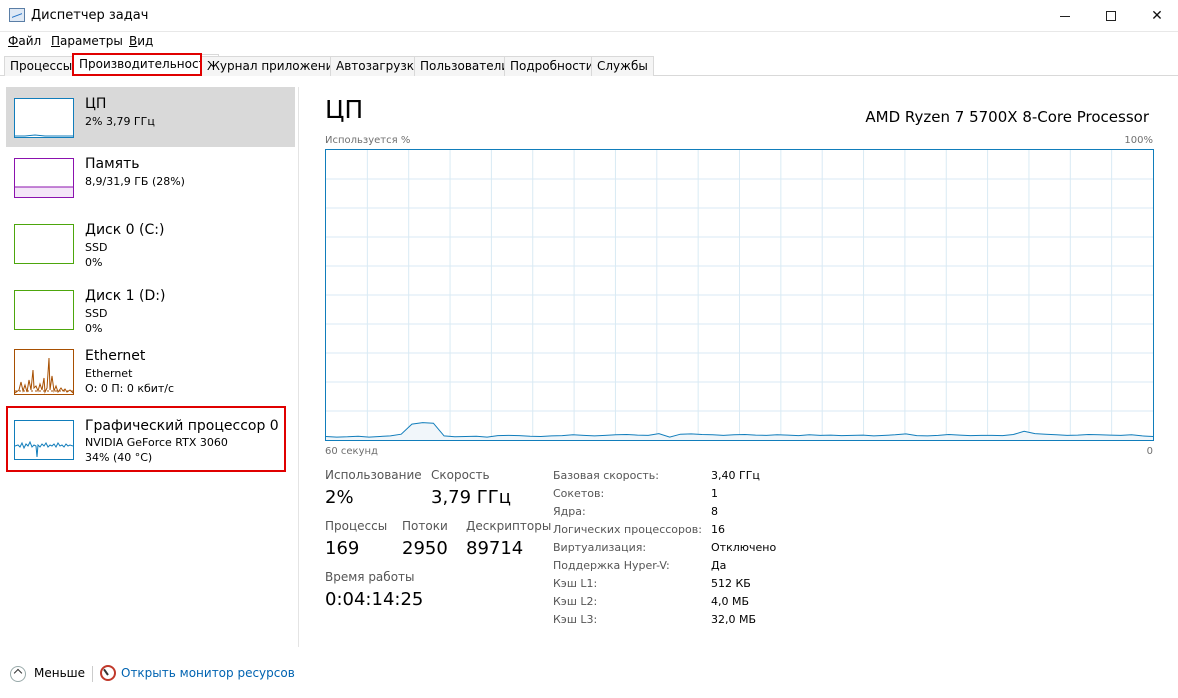  I want to click on spec-l1-label: Кэш L1:, so click(575, 583).